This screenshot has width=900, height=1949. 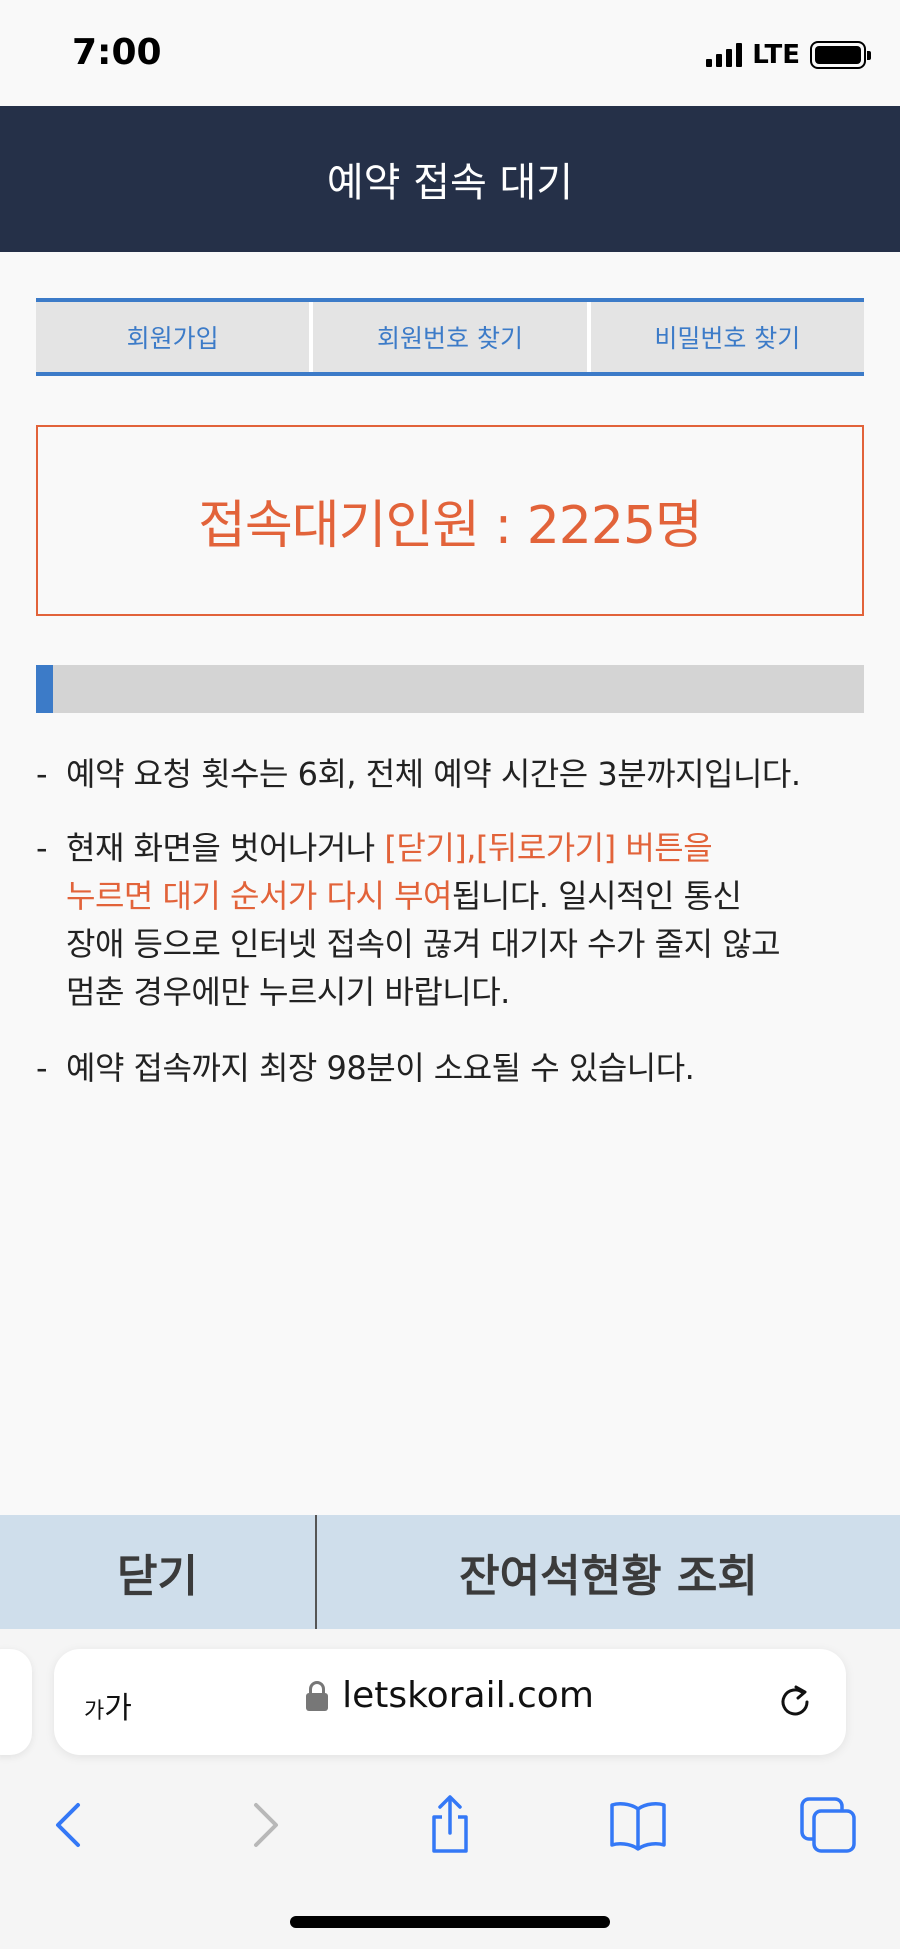 I want to click on notice-item: - 예약 요청 횟수는 6회, 전체 예약 시간은 3분까지입니다., so click(x=450, y=774).